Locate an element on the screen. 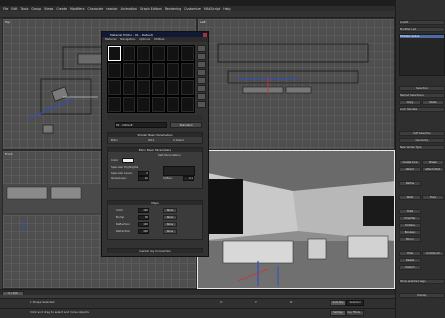  modifier-list-dropdown: Modifier List is located at coordinates (422, 29).